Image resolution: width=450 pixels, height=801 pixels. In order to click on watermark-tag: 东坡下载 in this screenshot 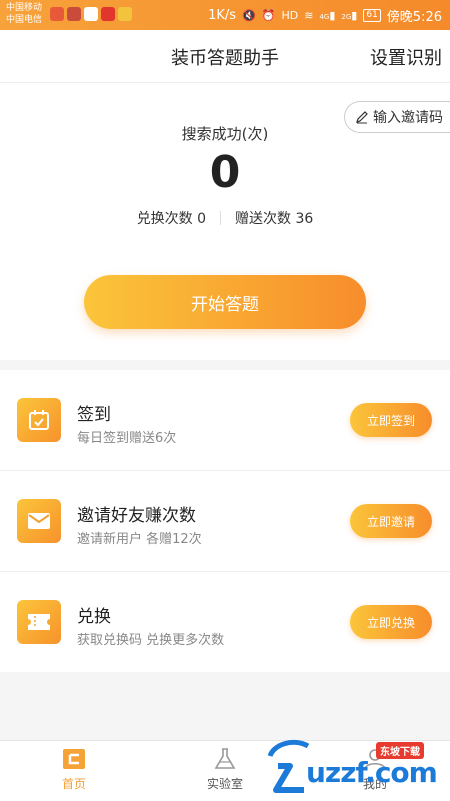, I will do `click(400, 750)`.